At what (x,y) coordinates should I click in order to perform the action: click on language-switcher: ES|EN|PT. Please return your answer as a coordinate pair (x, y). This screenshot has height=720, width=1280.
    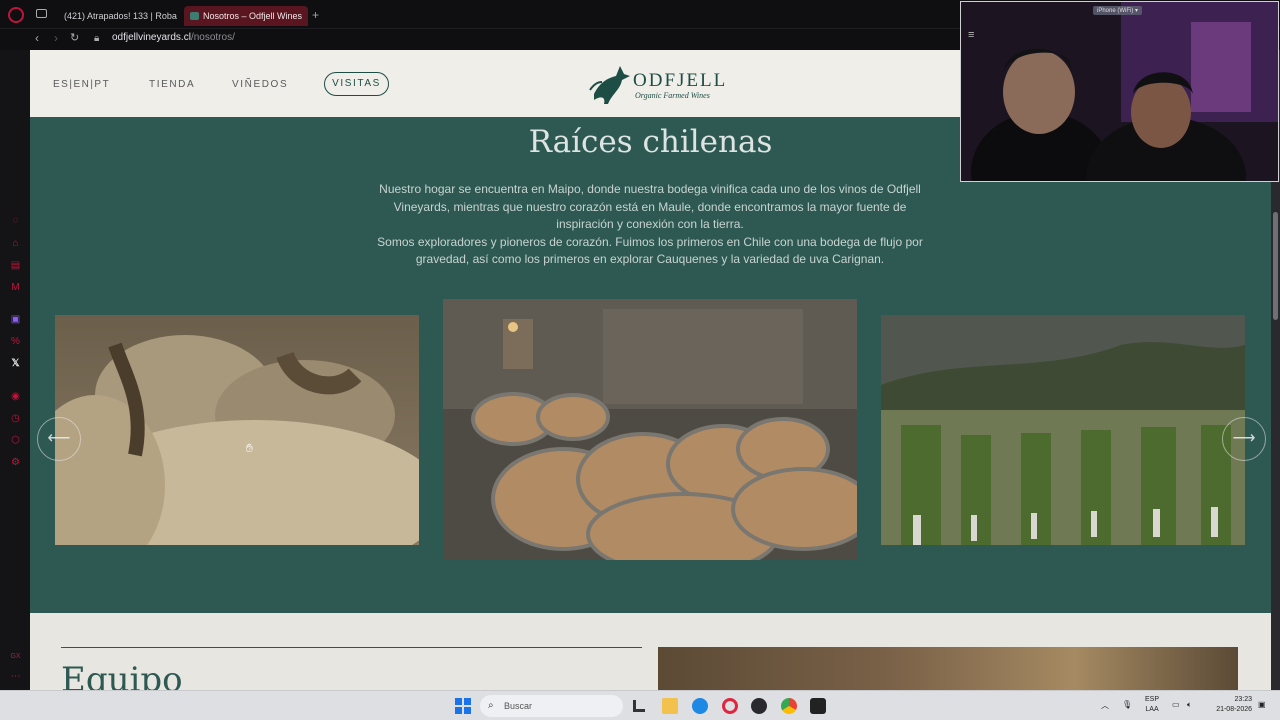
    Looking at the image, I should click on (81, 84).